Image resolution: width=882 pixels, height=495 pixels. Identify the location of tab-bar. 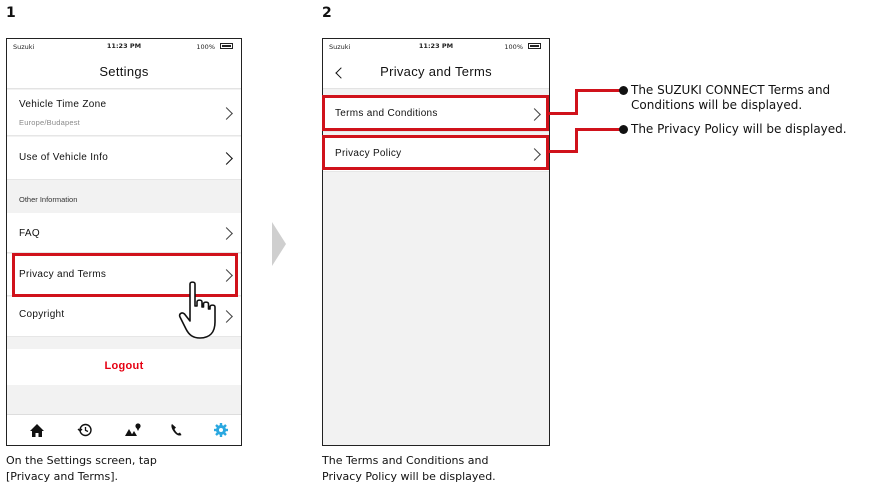
(124, 429).